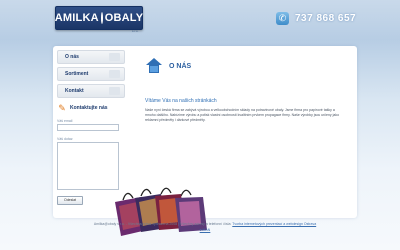 The width and height of the screenshot is (400, 250). What do you see at coordinates (326, 18) in the screenshot?
I see `phone-number: 737 868 657` at bounding box center [326, 18].